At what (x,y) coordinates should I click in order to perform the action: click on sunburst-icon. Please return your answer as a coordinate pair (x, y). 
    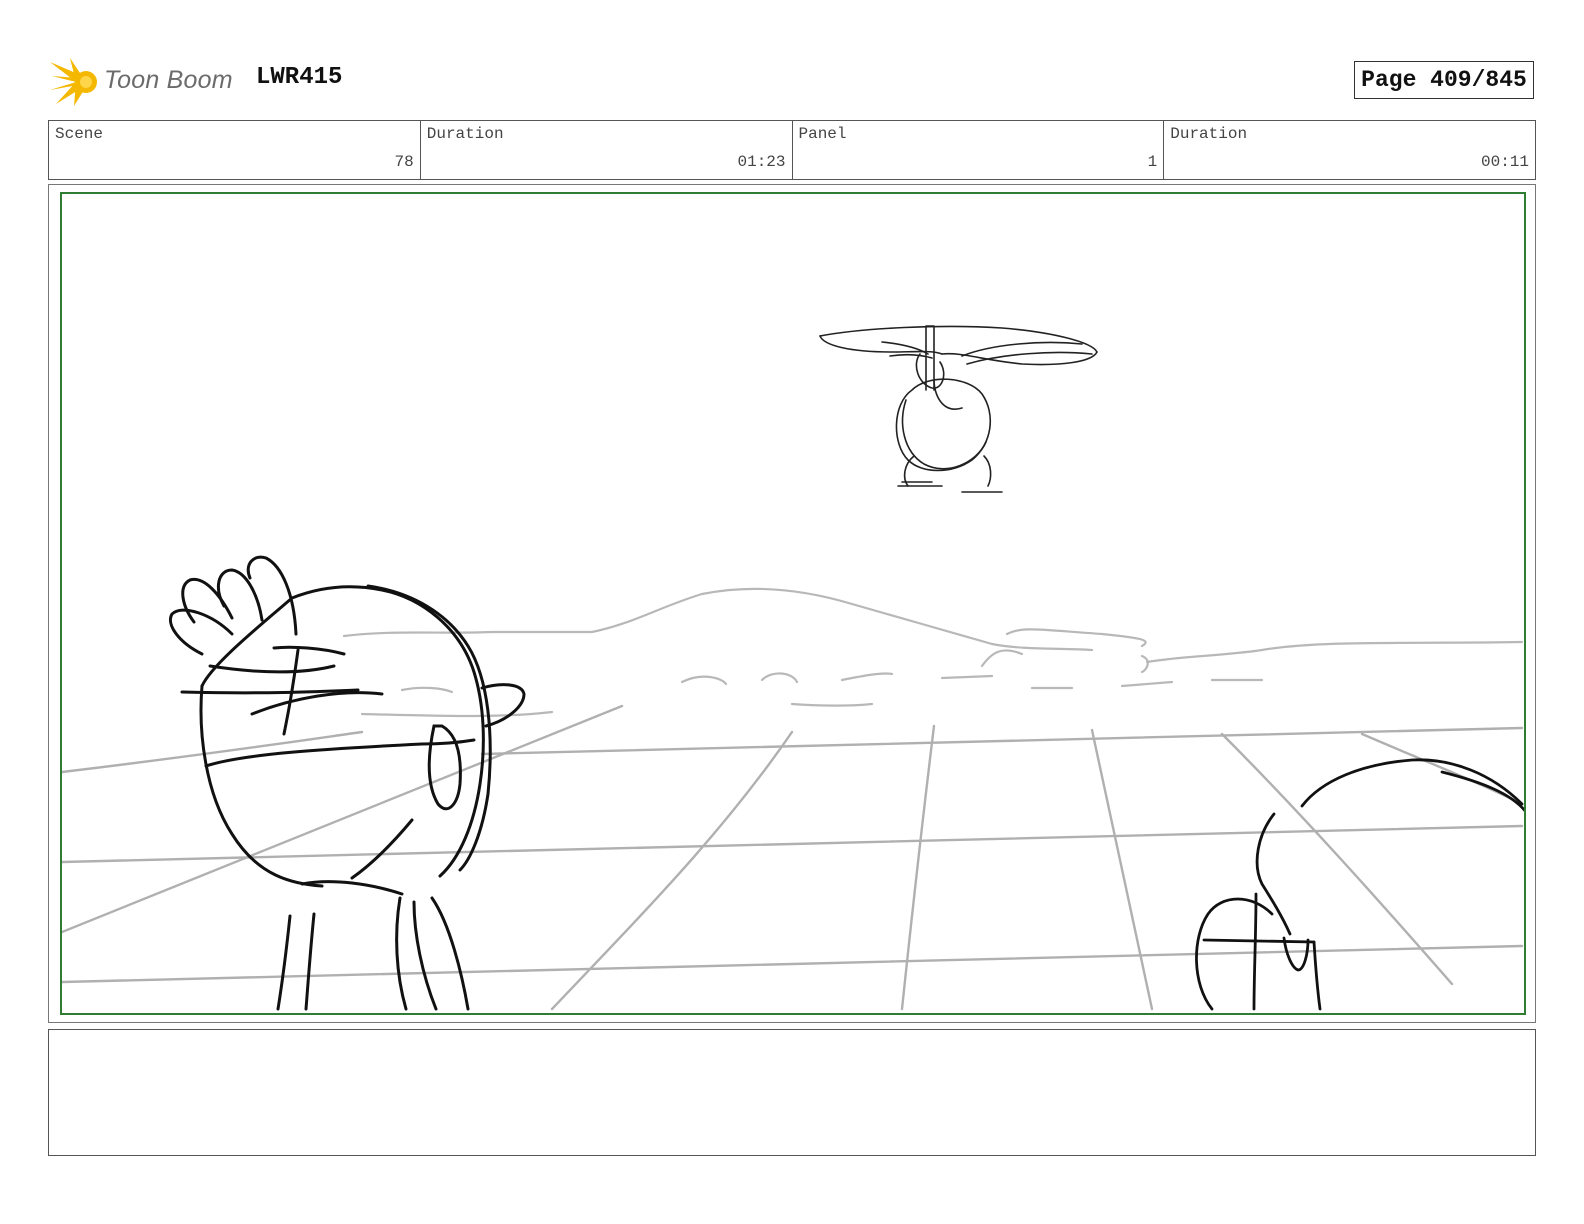
    Looking at the image, I should click on (73, 82).